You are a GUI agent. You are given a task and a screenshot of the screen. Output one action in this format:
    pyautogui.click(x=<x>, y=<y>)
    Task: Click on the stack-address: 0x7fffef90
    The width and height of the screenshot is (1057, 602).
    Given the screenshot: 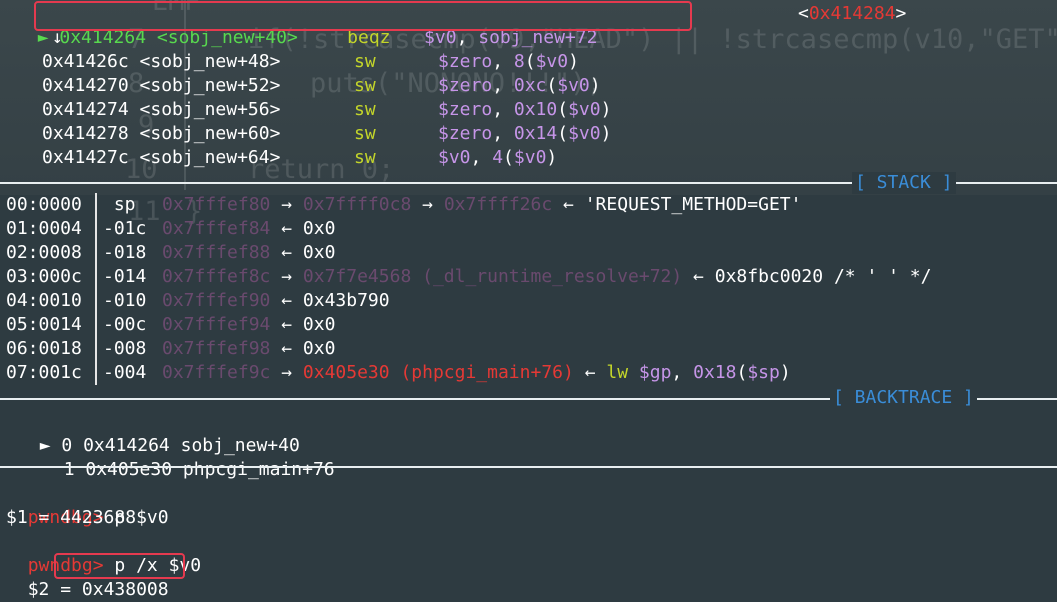 What is the action you would take?
    pyautogui.click(x=216, y=300)
    